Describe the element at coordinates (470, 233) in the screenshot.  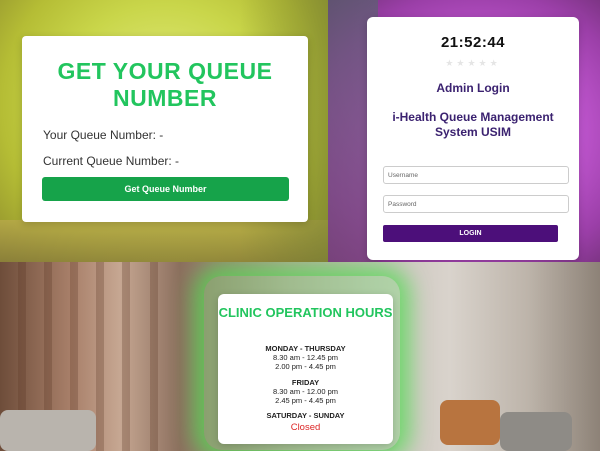
I see `login-button: LOGIN` at that location.